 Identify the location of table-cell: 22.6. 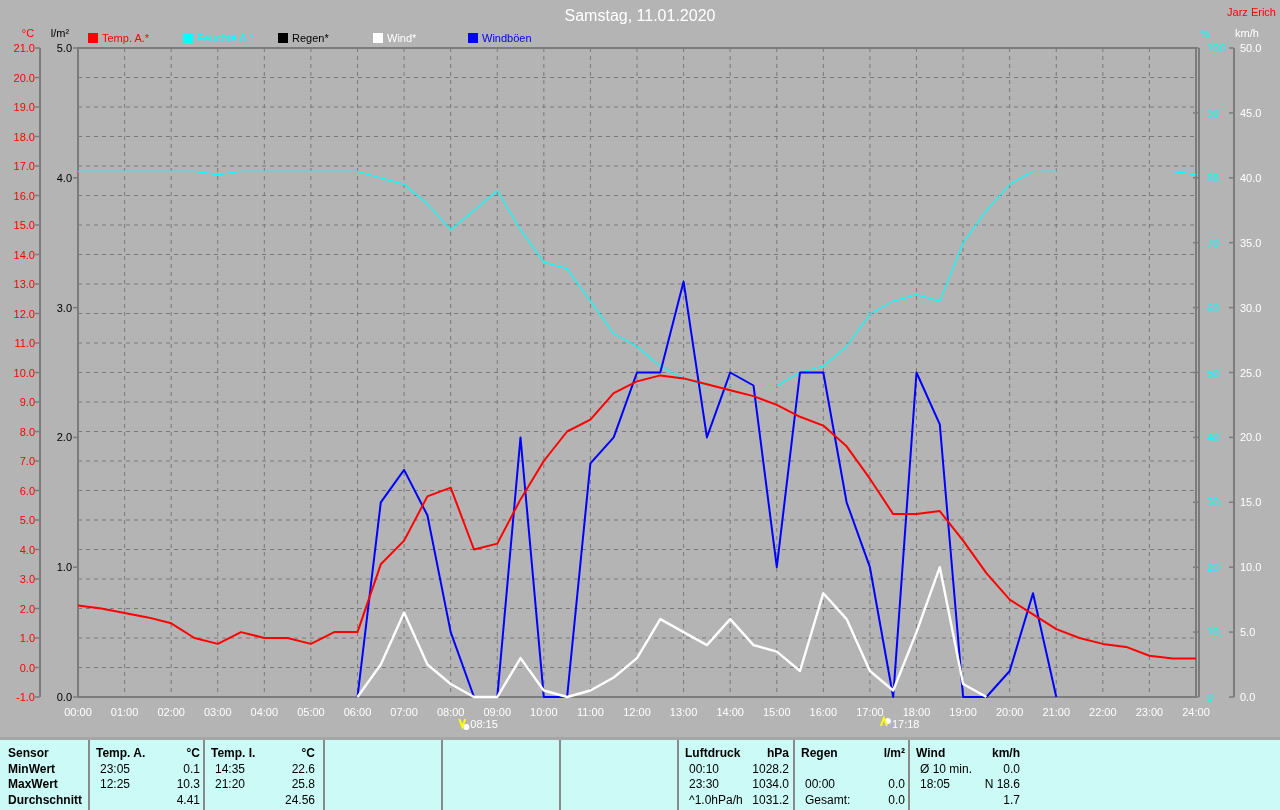
(303, 768).